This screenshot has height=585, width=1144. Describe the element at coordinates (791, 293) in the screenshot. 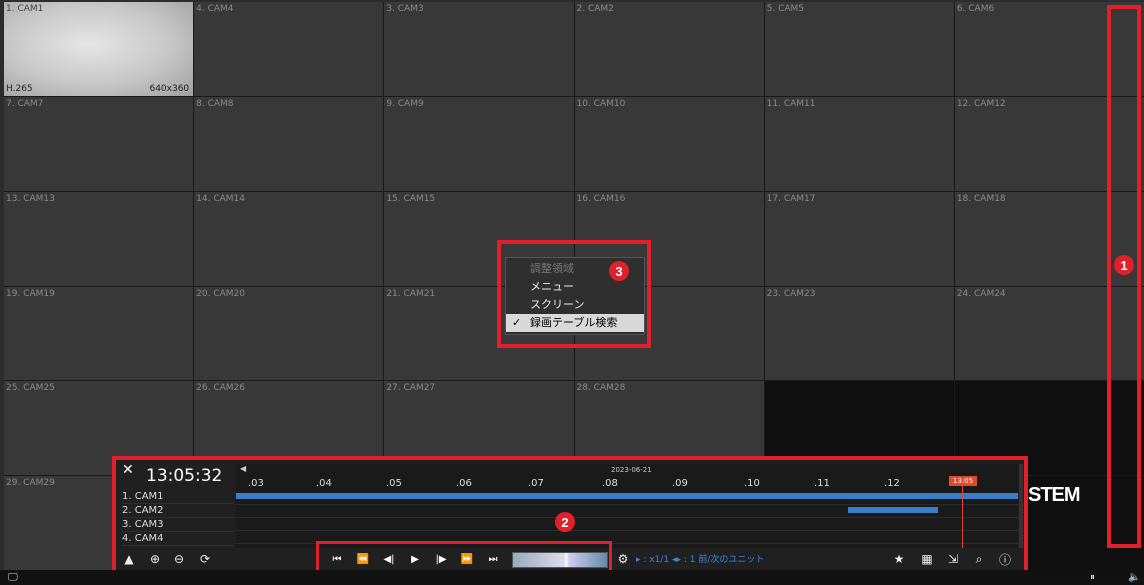

I see `camera-label: 23. CAM23` at that location.